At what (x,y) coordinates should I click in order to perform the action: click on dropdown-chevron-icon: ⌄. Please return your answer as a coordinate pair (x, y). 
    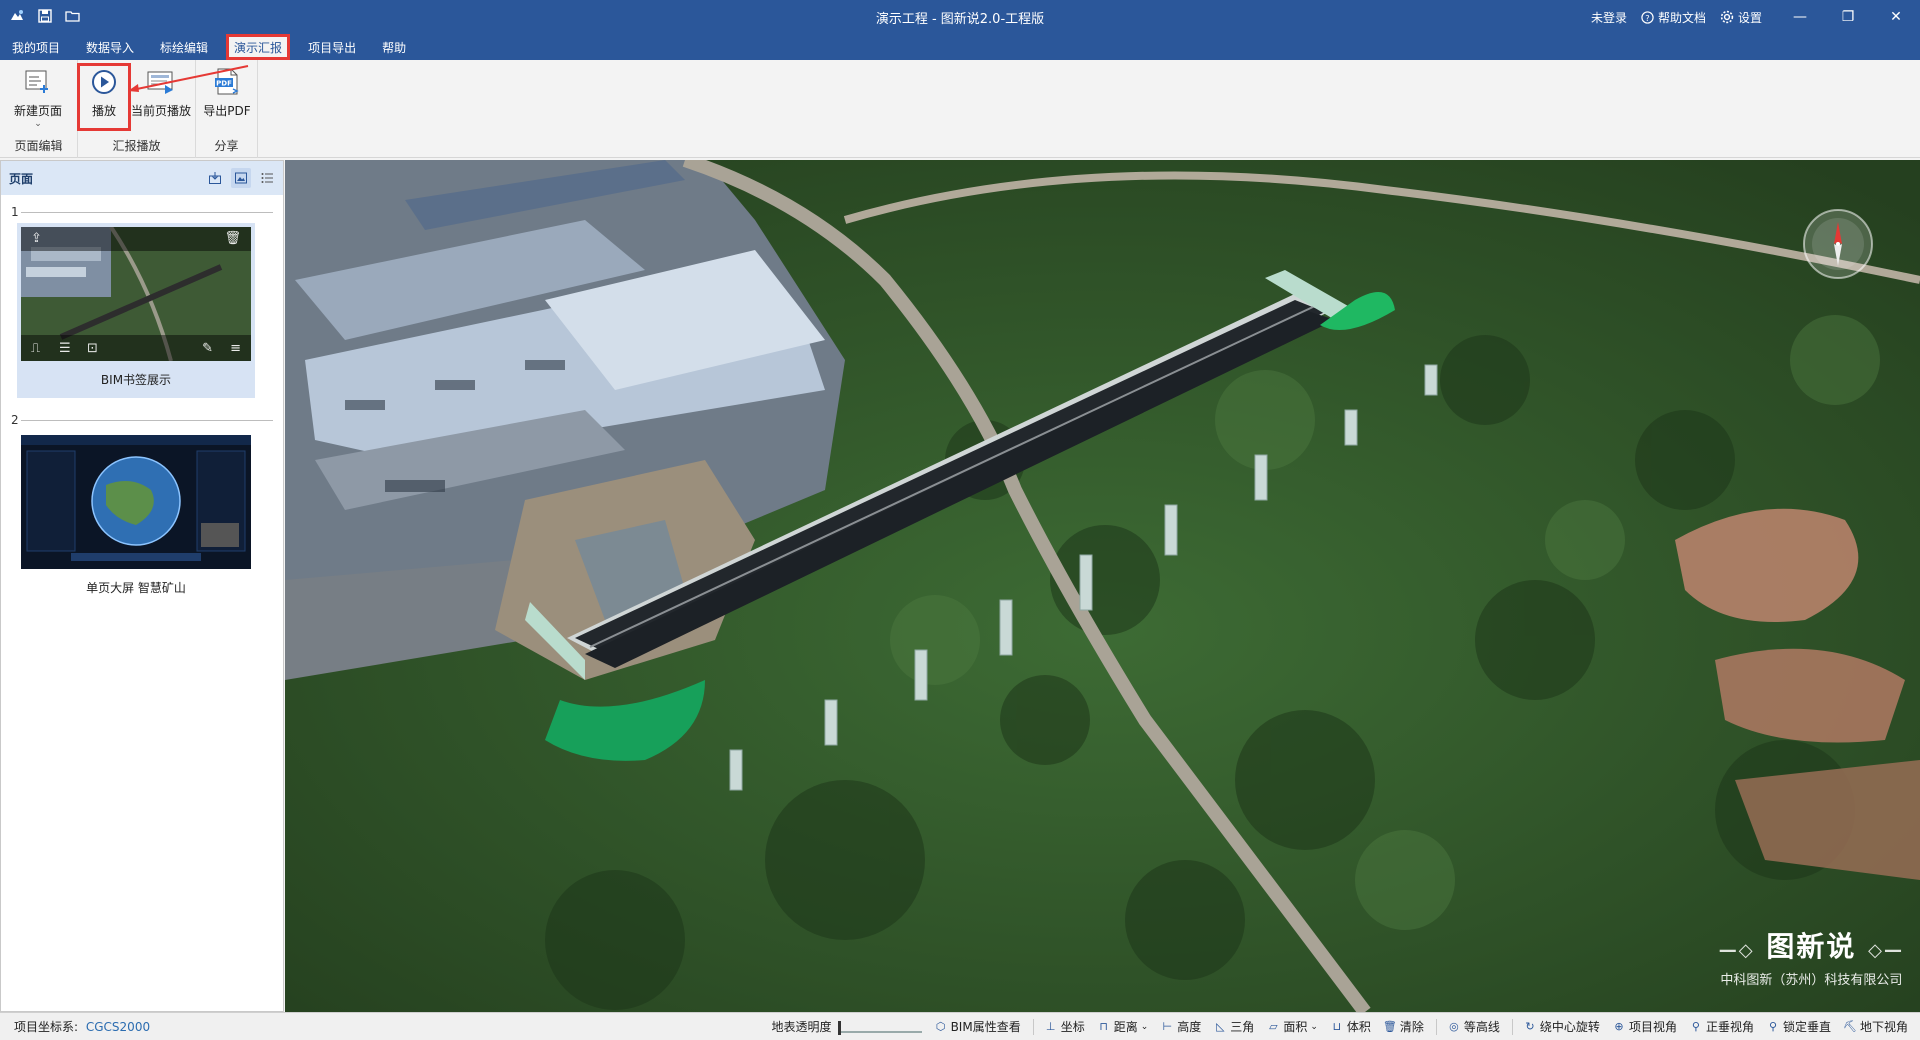
    Looking at the image, I should click on (38, 124).